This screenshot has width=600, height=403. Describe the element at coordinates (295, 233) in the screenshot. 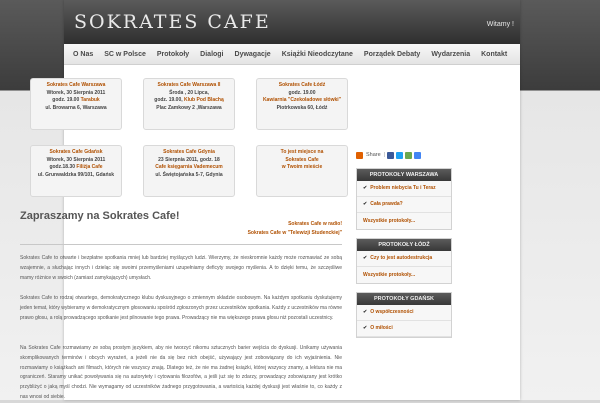

I see `tv-link: Sokrates Cafe w "Telewizji Studenckiej"` at that location.